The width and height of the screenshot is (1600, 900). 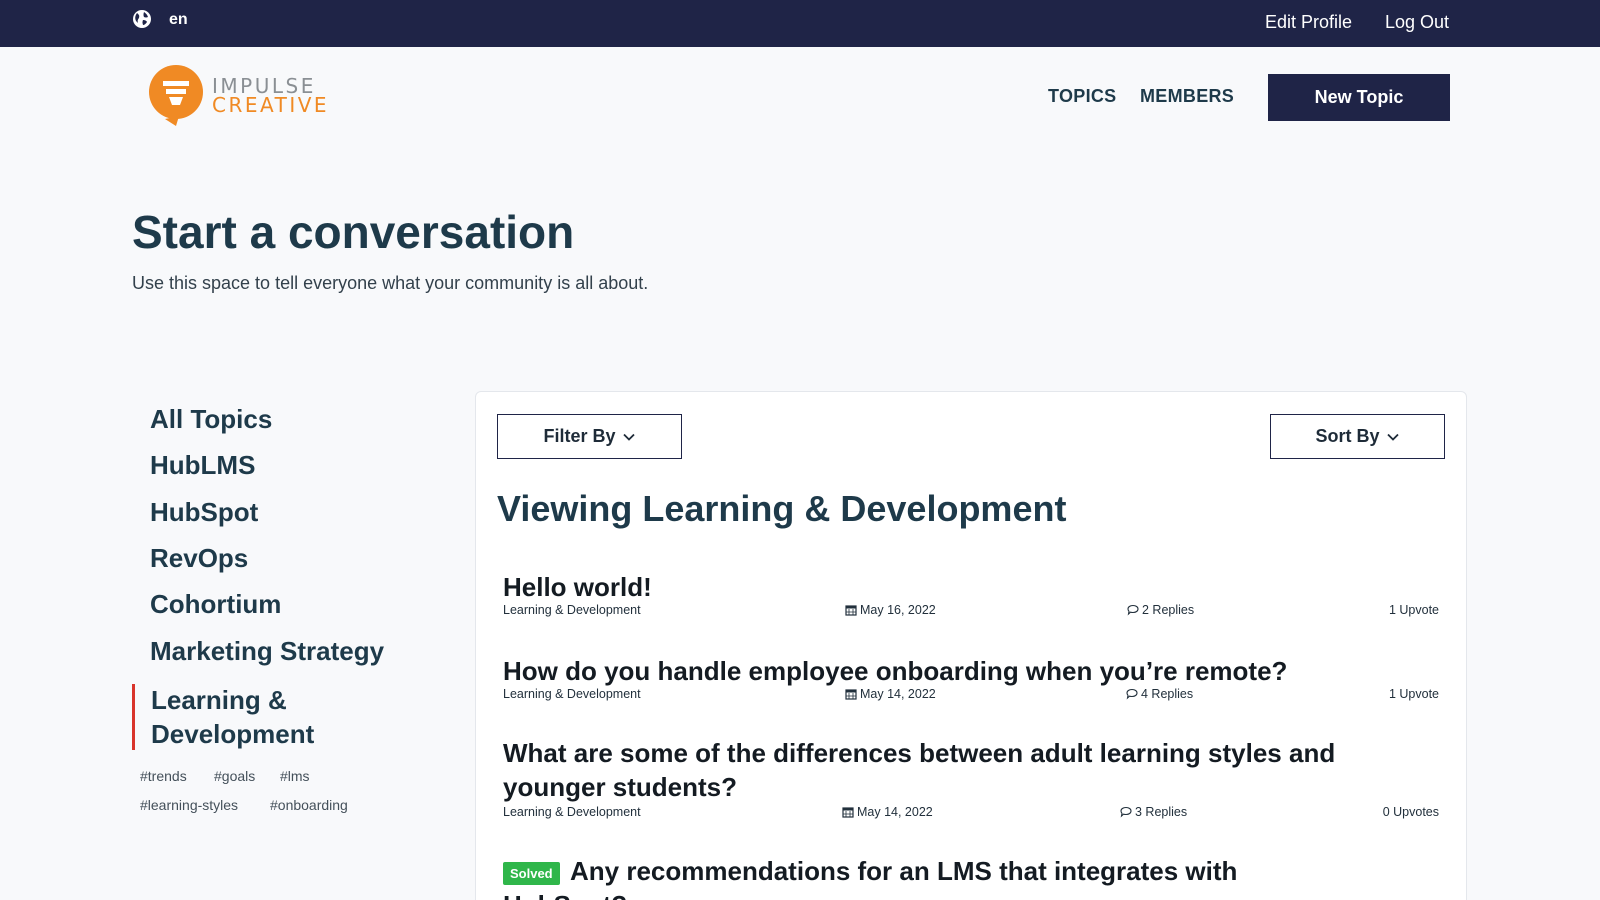 I want to click on topic-title-line: HubSpot?, so click(x=565, y=894).